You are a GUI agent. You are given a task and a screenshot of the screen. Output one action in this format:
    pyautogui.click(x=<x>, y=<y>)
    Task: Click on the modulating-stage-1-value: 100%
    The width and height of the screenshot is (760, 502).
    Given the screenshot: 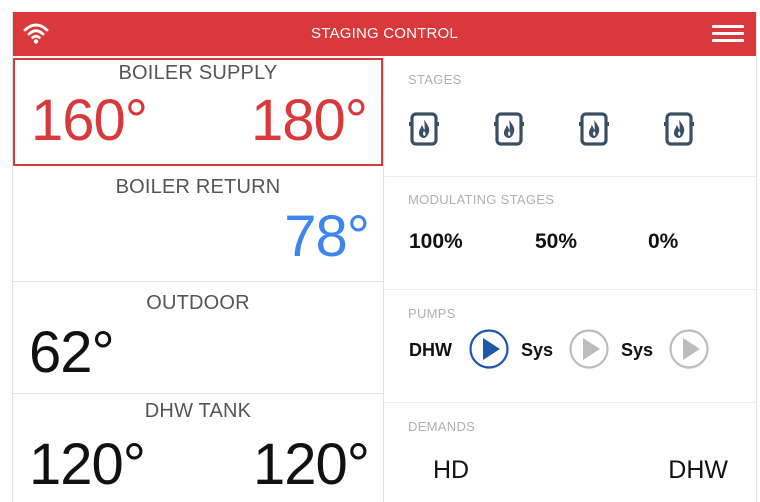 What is the action you would take?
    pyautogui.click(x=436, y=241)
    